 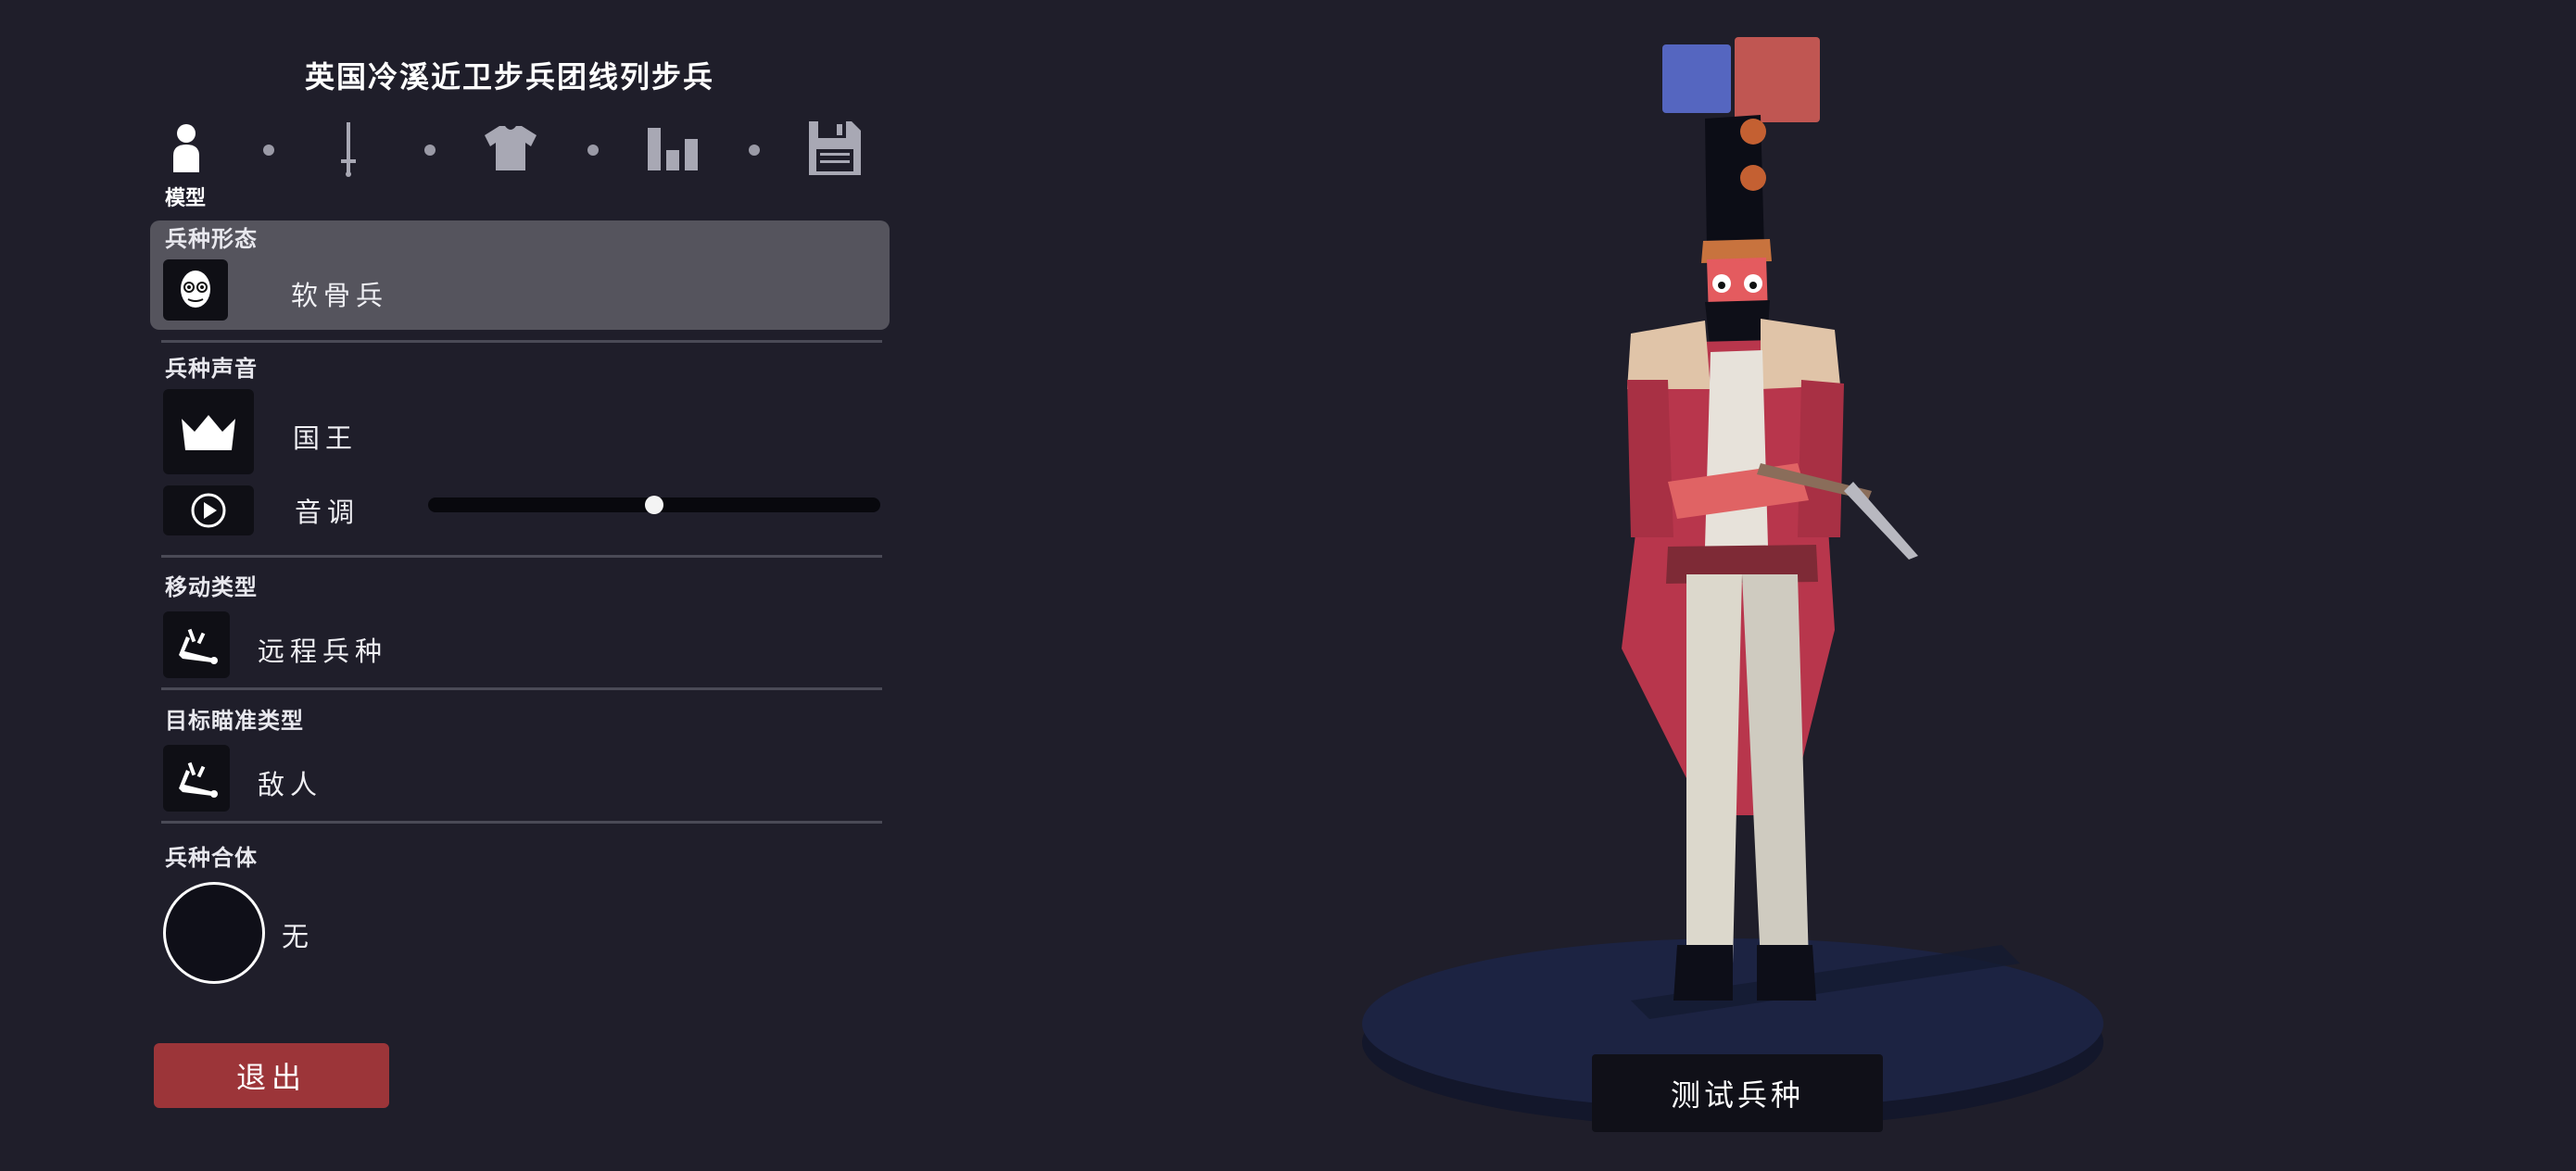 What do you see at coordinates (211, 369) in the screenshot?
I see `unit-voice-label: 兵种声音` at bounding box center [211, 369].